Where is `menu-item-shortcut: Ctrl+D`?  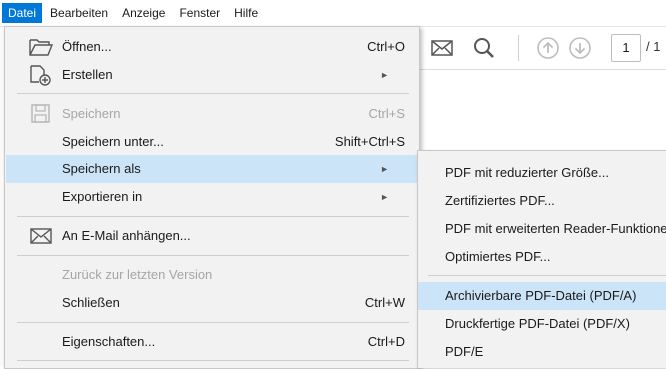 menu-item-shortcut: Ctrl+D is located at coordinates (386, 341).